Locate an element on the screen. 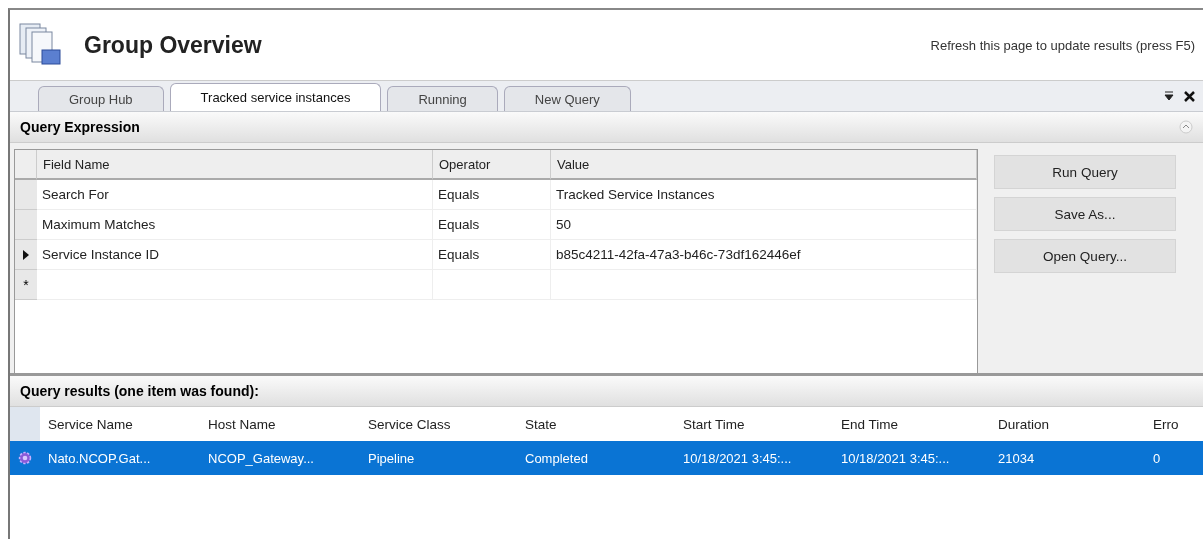 This screenshot has height=539, width=1203. column-header: End Time is located at coordinates (911, 424).